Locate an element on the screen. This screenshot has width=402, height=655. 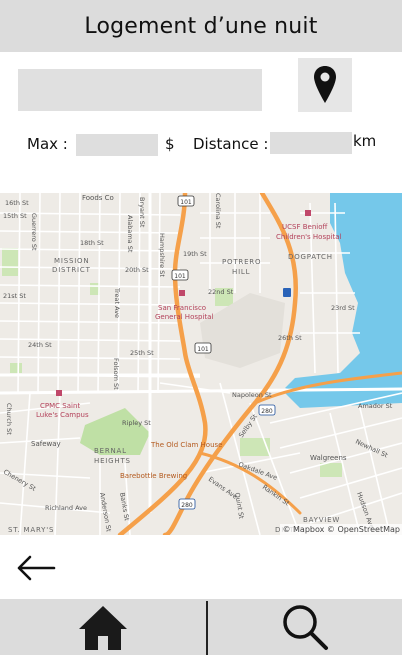
street-label: 25th St is located at coordinates (142, 353).